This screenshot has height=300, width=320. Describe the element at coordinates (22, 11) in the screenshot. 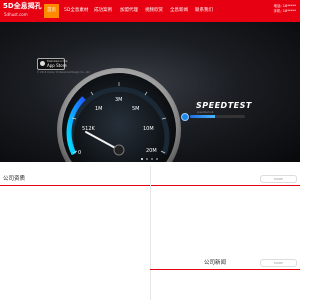

I see `site-logo: 5D全息揭孔 5dhust.com` at that location.